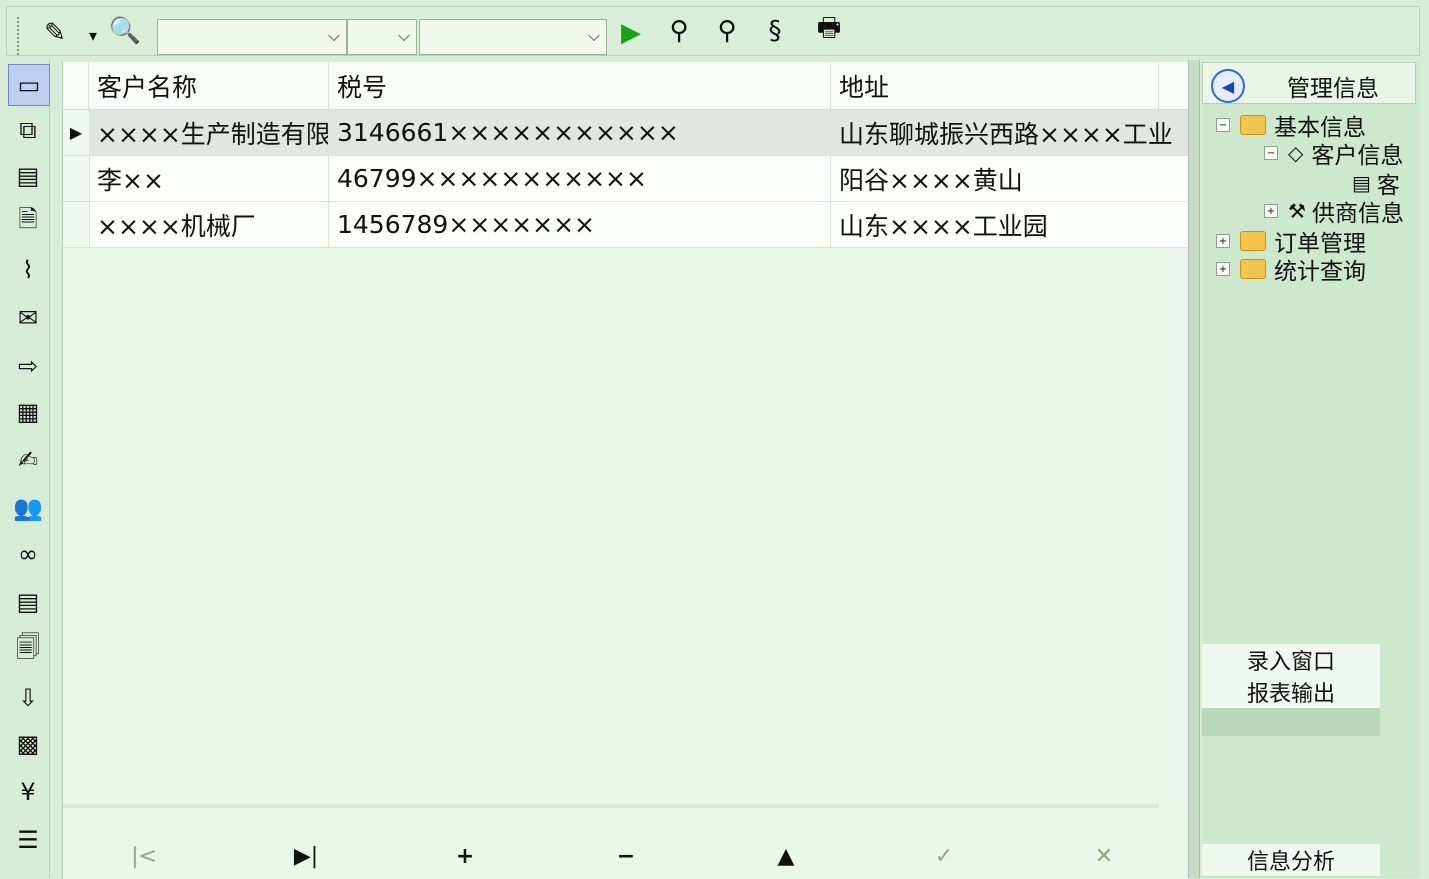 This screenshot has height=879, width=1429. Describe the element at coordinates (679, 31) in the screenshot. I see `find-user-icon: ⚲` at that location.